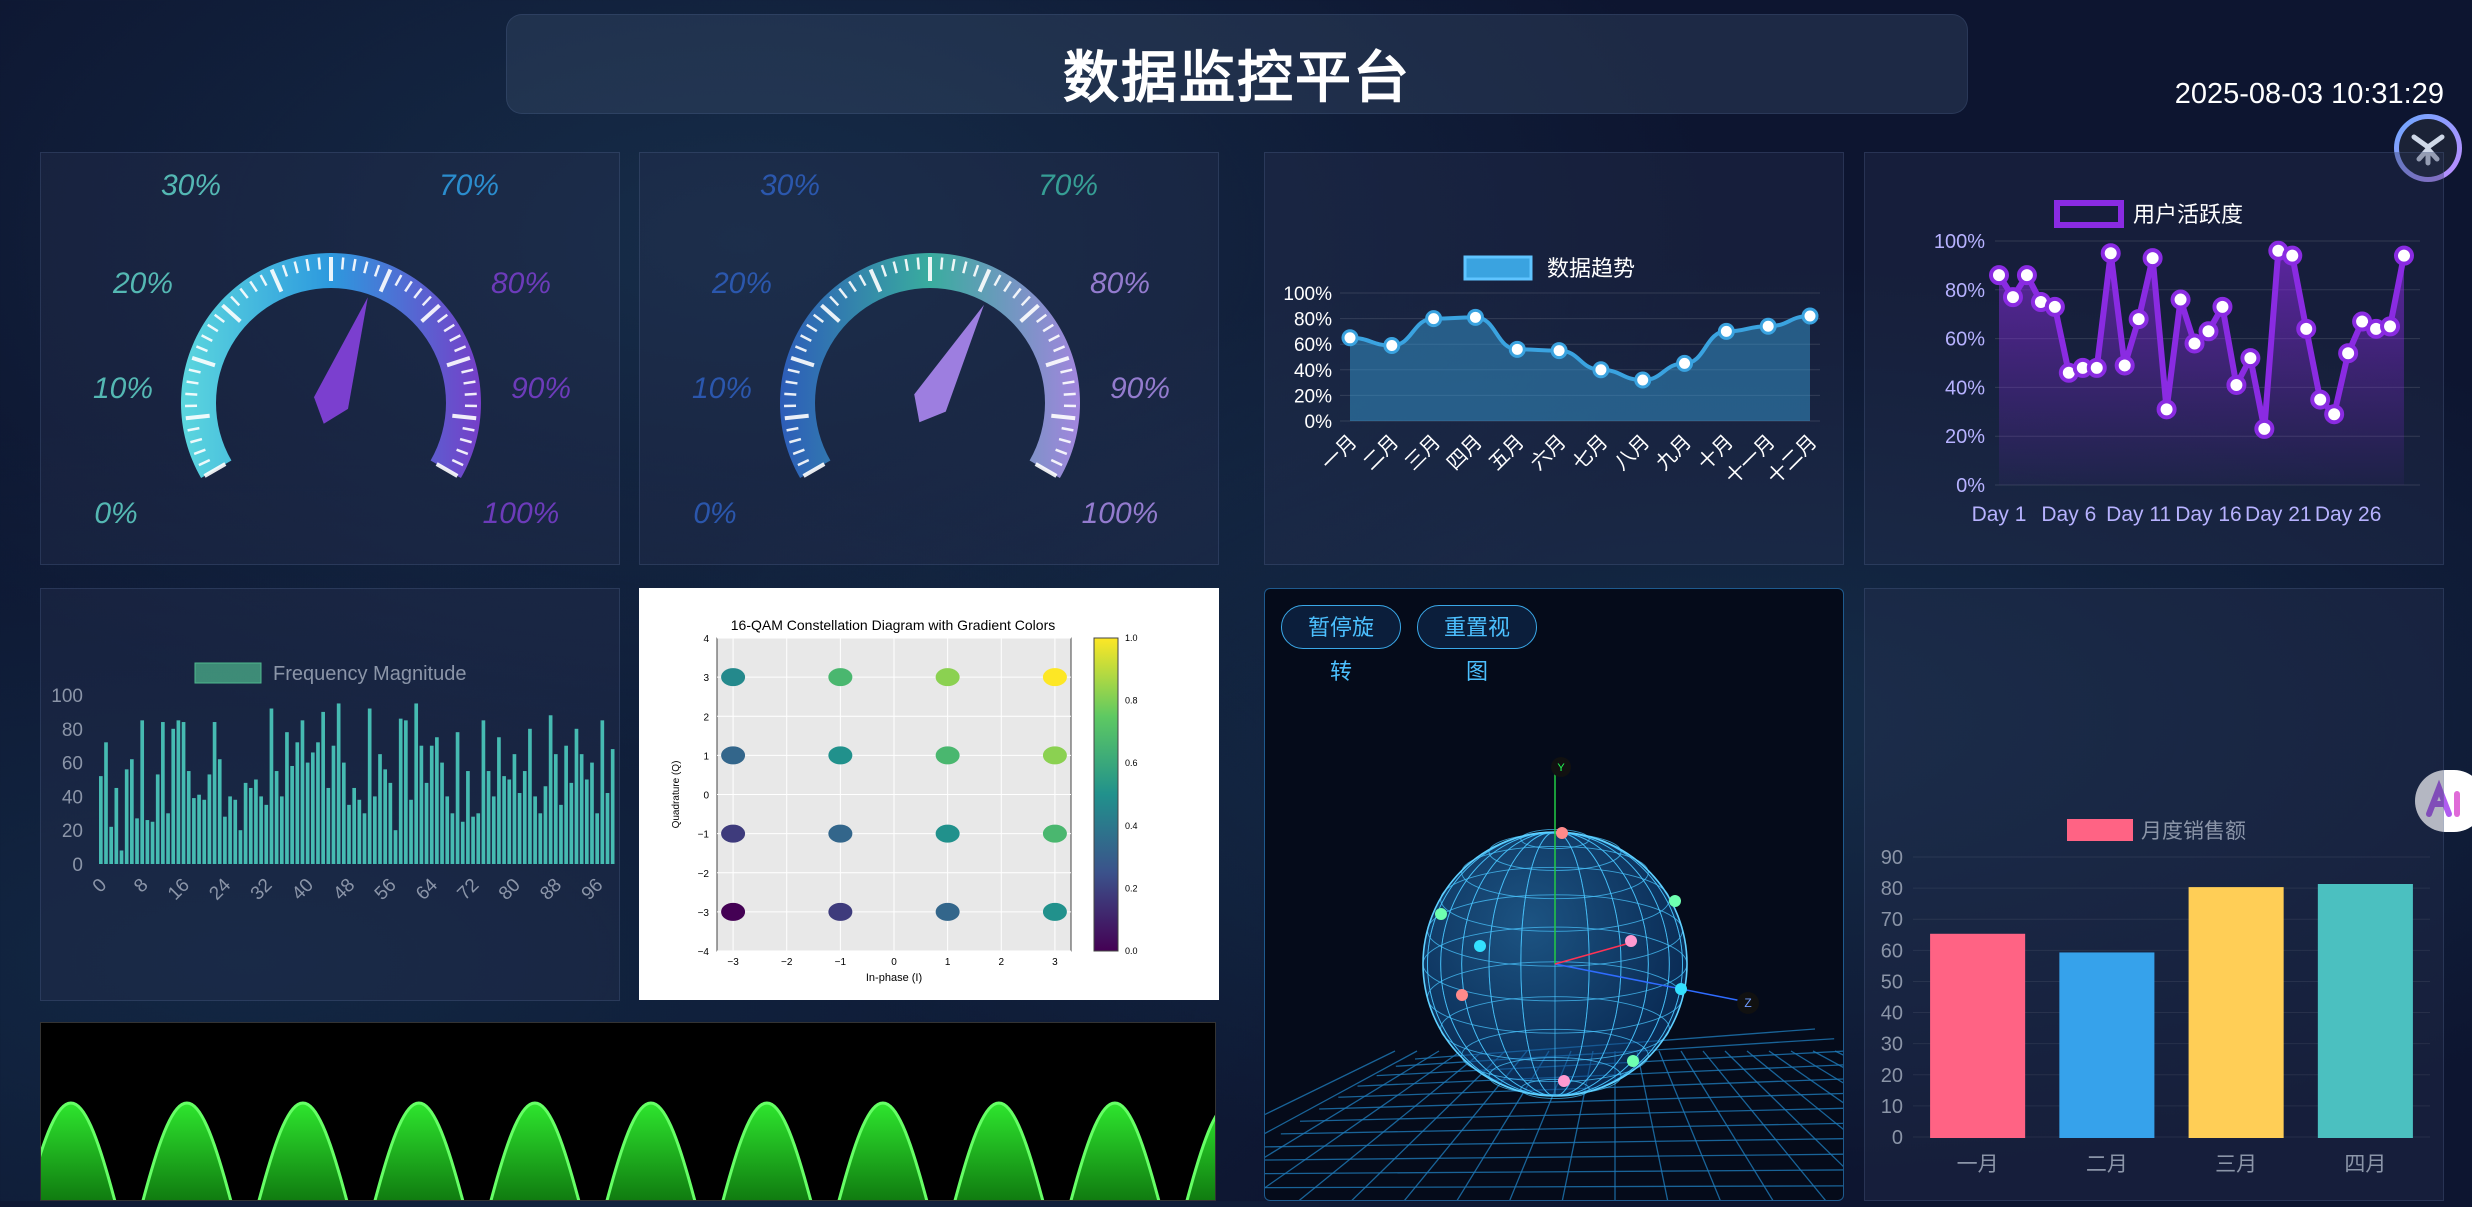 This screenshot has height=1207, width=2472. What do you see at coordinates (1423, 453) in the screenshot?
I see `x-tick-label: 三月` at bounding box center [1423, 453].